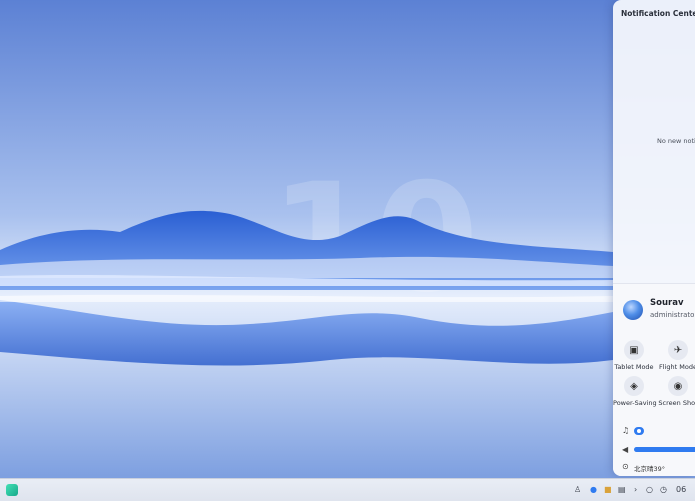 The image size is (695, 501). I want to click on chevron-right-icon: ›, so click(635, 490).